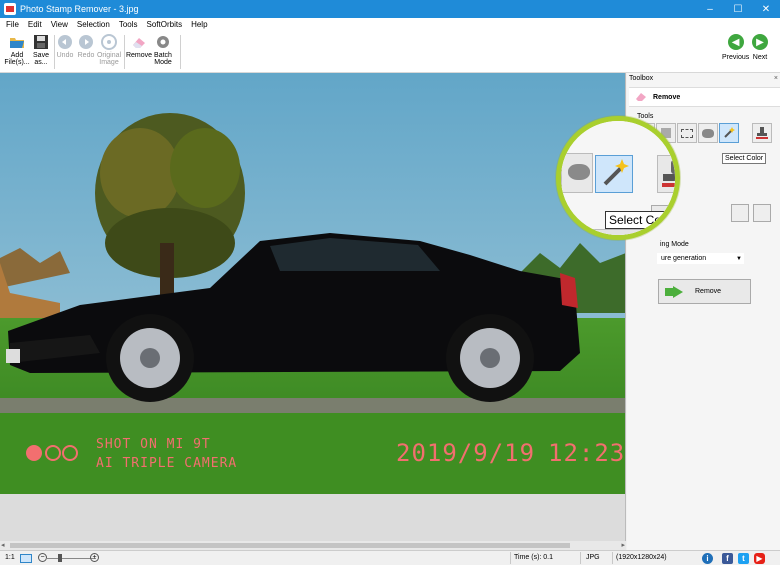 Image resolution: width=780 pixels, height=565 pixels. I want to click on zoom-in-icon: +, so click(94, 557).